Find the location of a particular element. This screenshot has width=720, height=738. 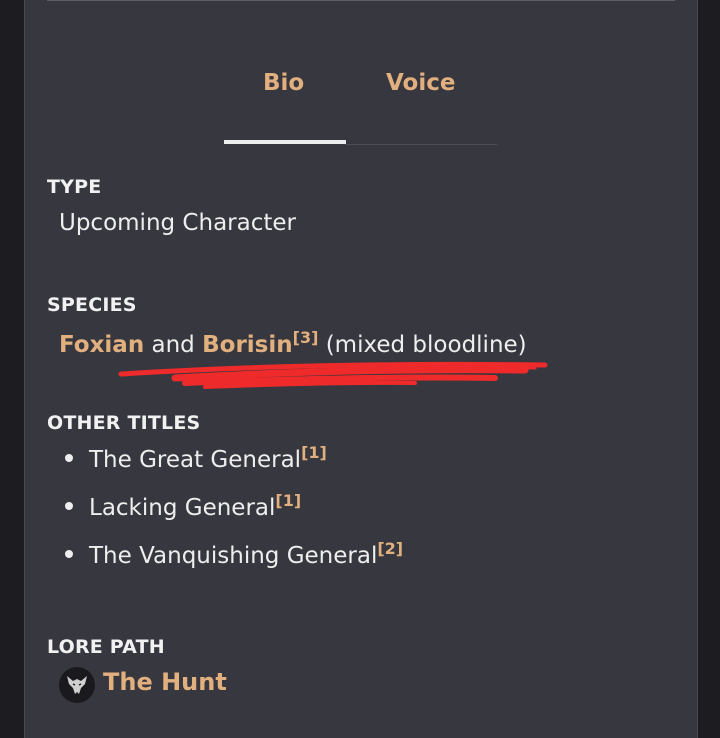

species-link-foxian: Foxian is located at coordinates (101, 345).